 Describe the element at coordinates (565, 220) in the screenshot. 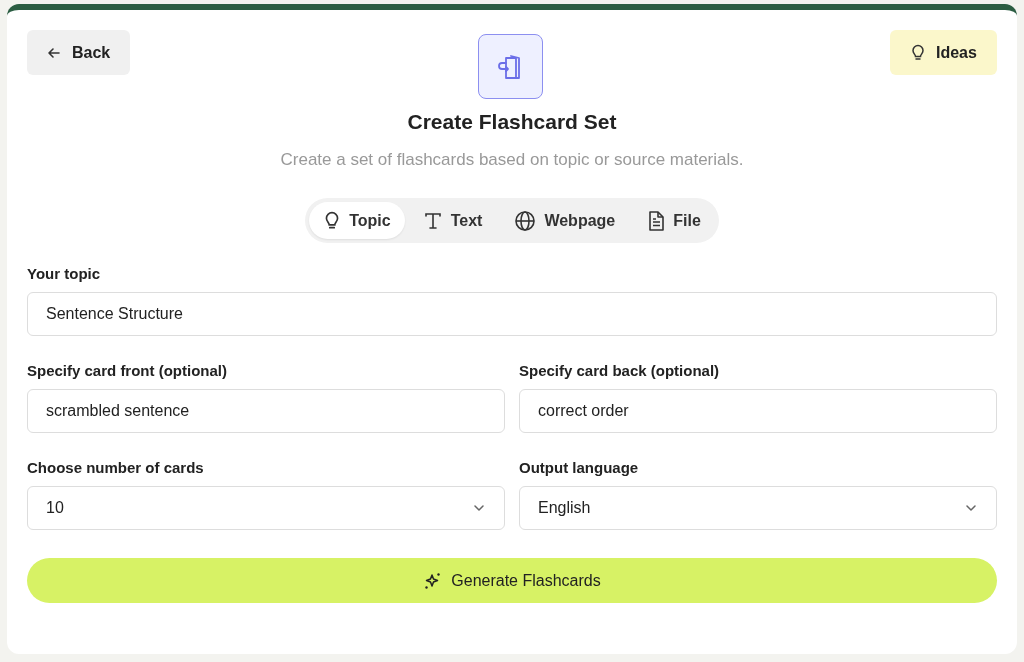

I see `source-tab: Webpage` at that location.